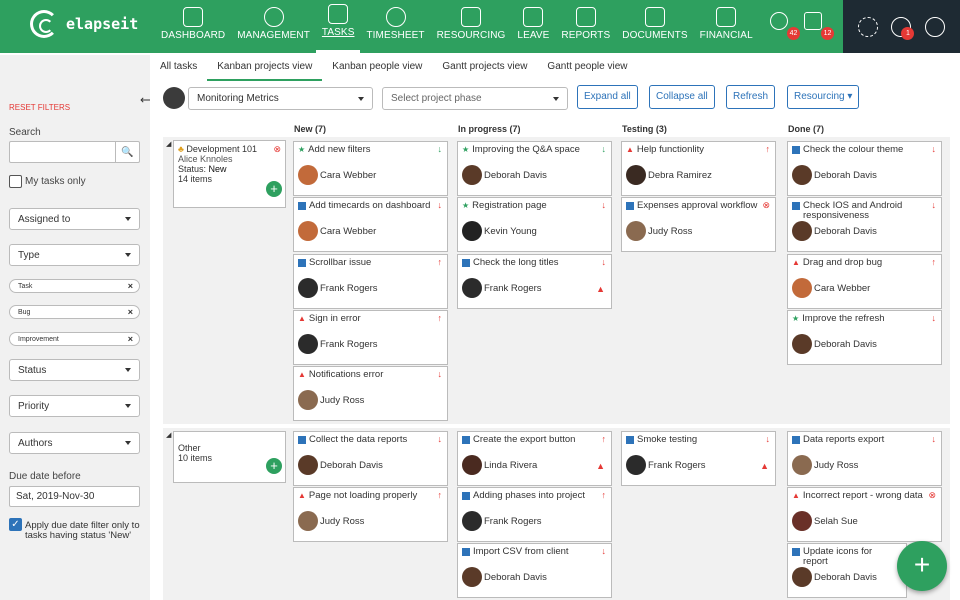 Image resolution: width=960 pixels, height=600 pixels. Describe the element at coordinates (265, 68) in the screenshot. I see `tab-kanban-projects: Kanban projects view` at that location.